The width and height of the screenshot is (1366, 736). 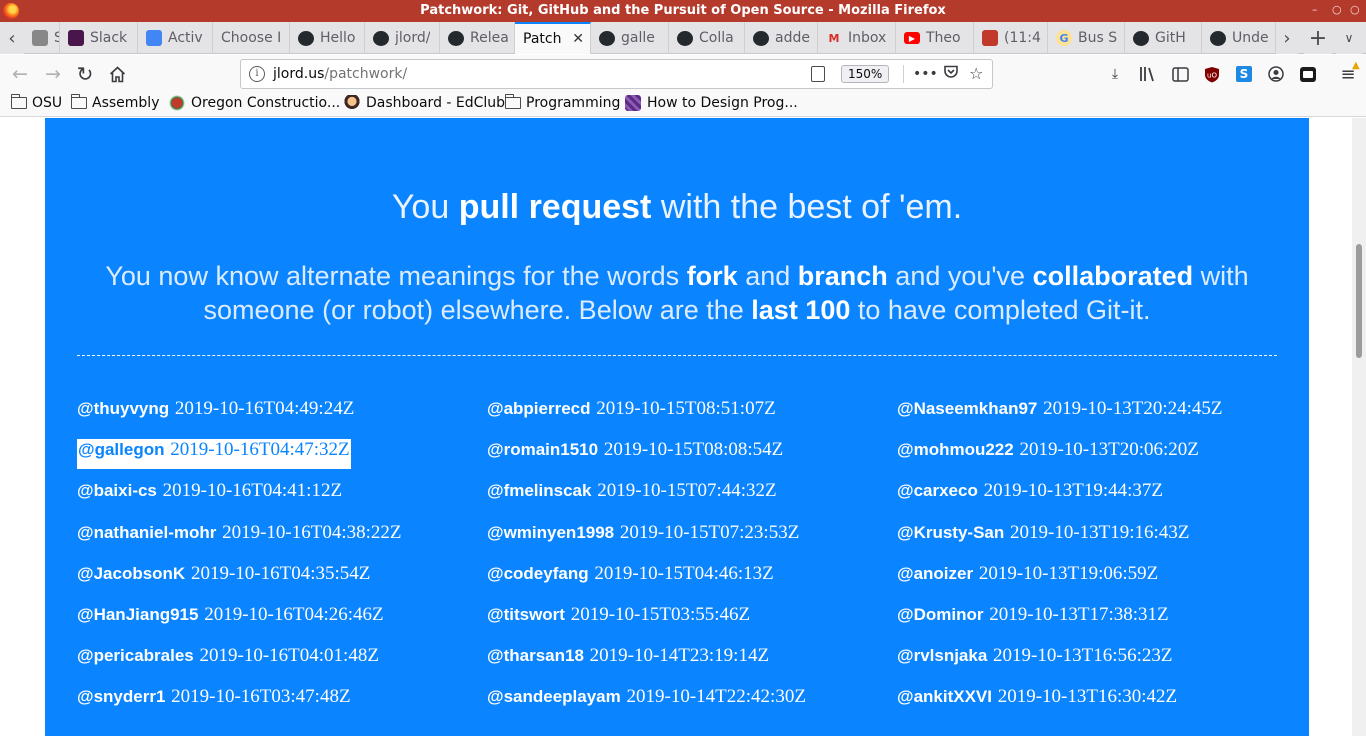 I want to click on library-icon, so click(x=1148, y=74).